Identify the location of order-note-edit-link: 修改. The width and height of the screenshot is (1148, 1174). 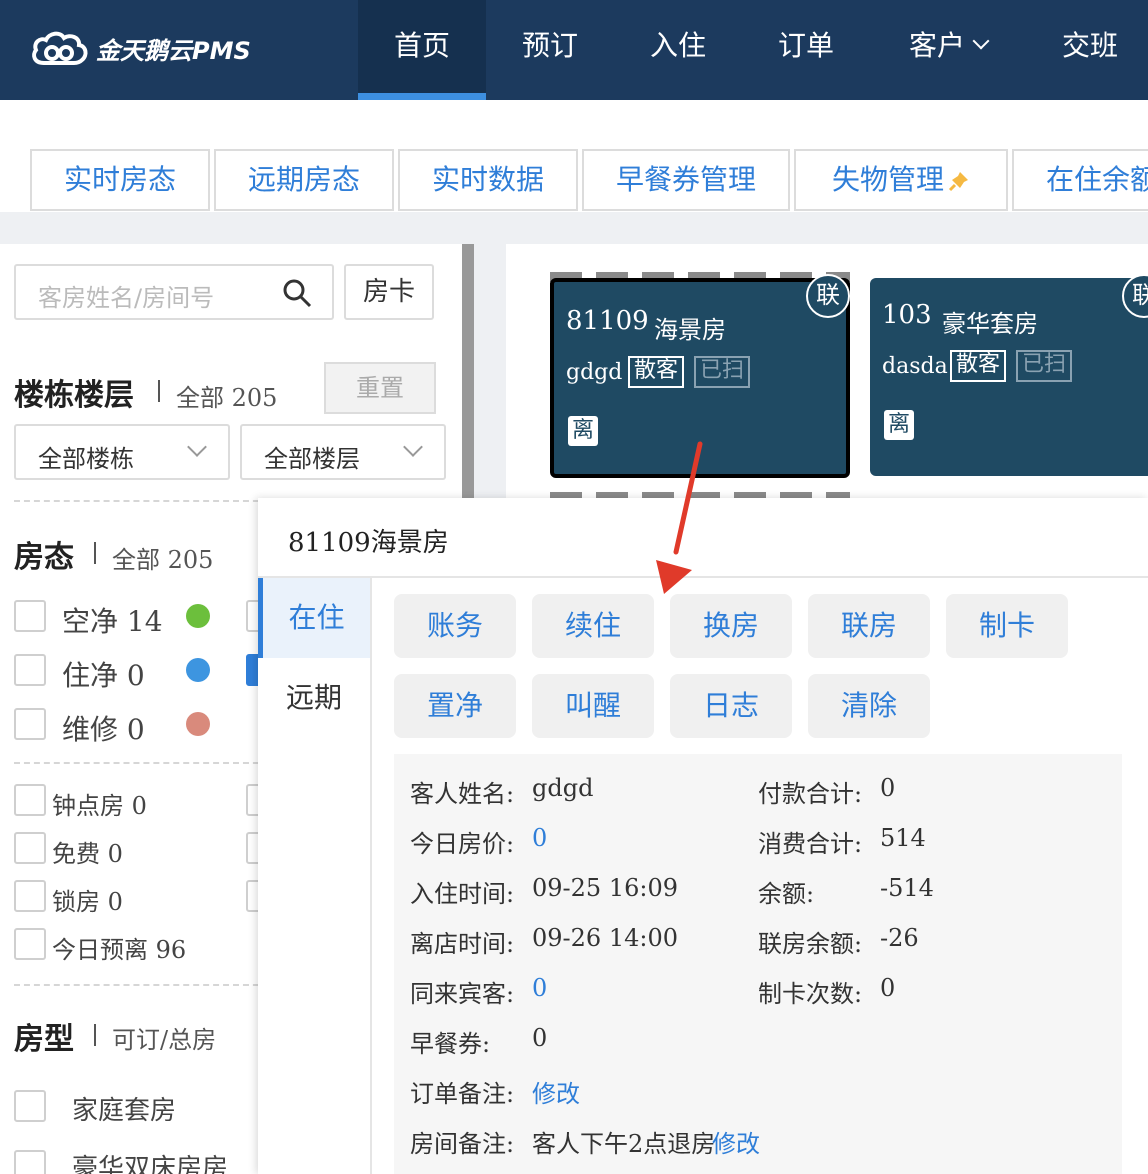
(556, 1091).